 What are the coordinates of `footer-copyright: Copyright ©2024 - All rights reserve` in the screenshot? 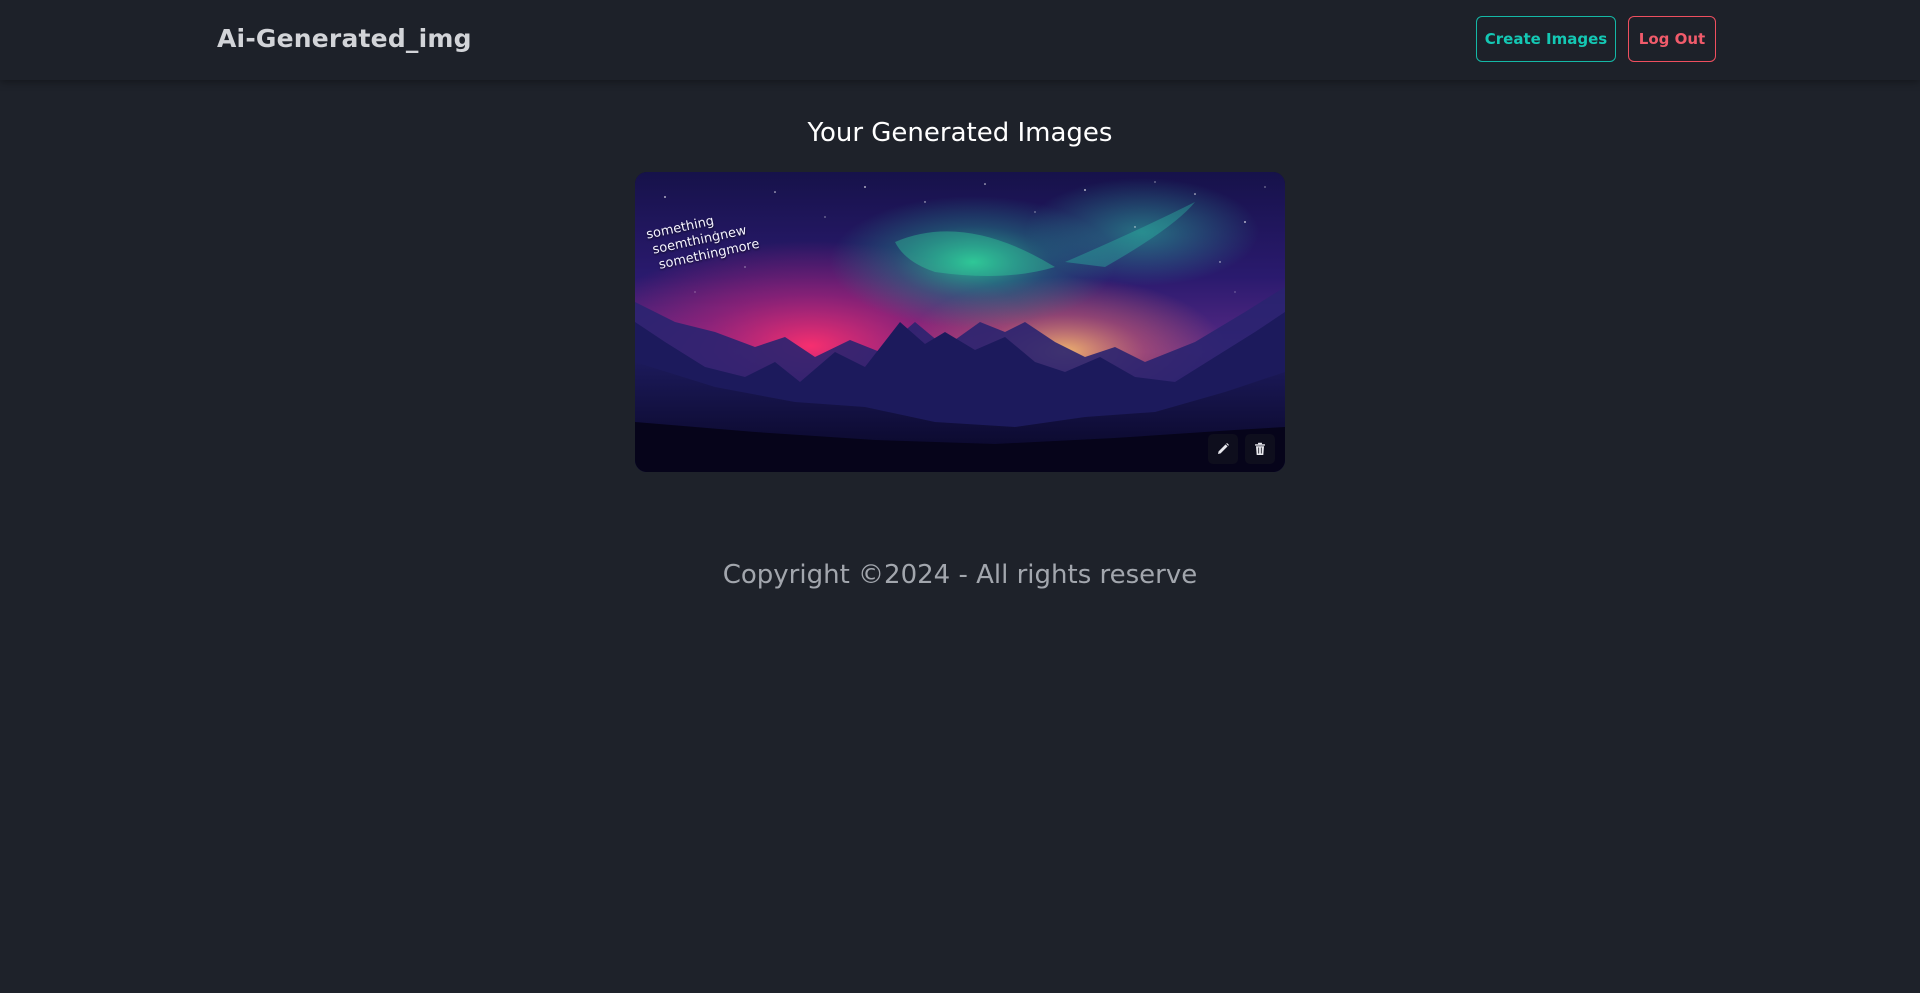 It's located at (960, 575).